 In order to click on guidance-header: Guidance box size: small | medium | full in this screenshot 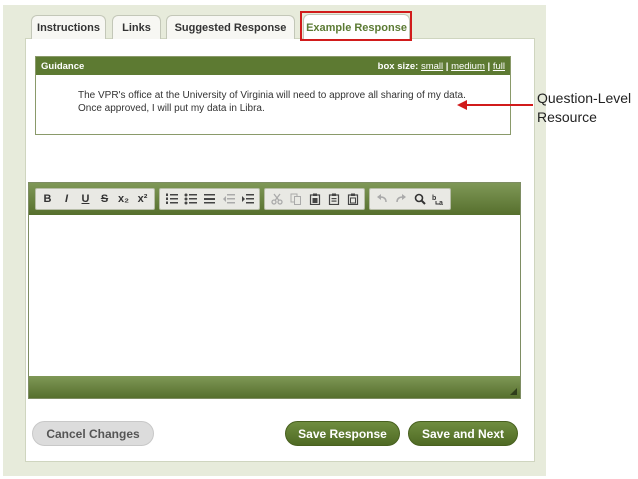, I will do `click(273, 66)`.